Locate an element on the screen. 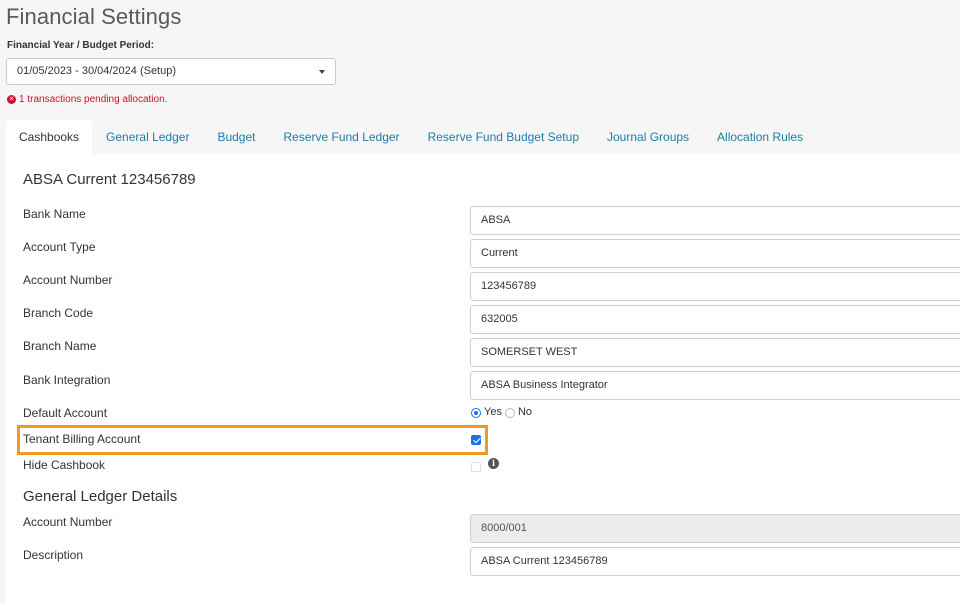 The image size is (960, 604). pending-allocation-alert: ✕ 1 transactions pending allocation. is located at coordinates (87, 99).